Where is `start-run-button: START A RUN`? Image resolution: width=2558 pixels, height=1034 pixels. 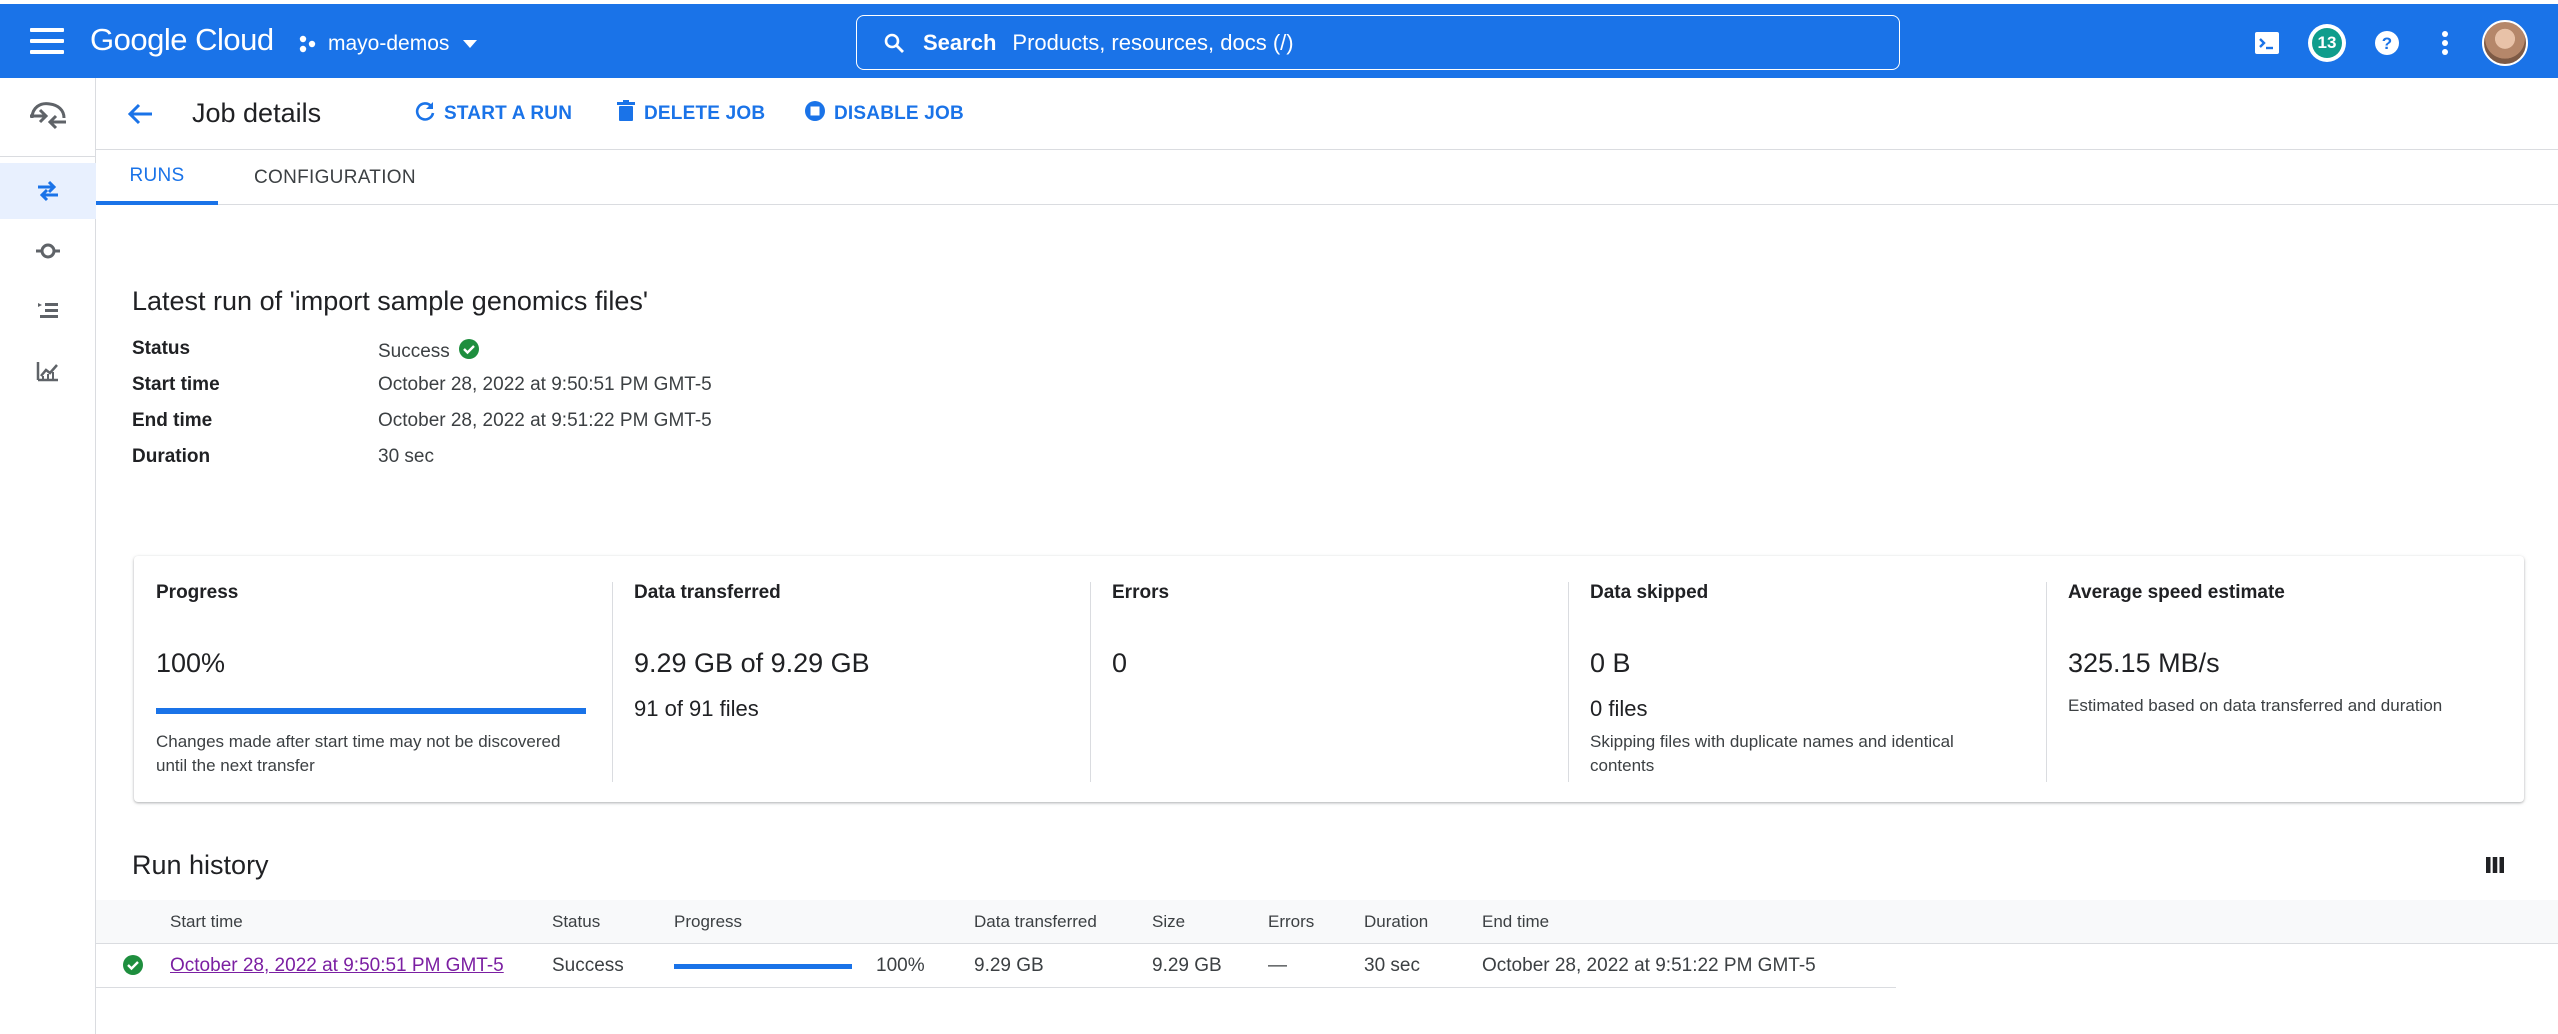 start-run-button: START A RUN is located at coordinates (493, 114).